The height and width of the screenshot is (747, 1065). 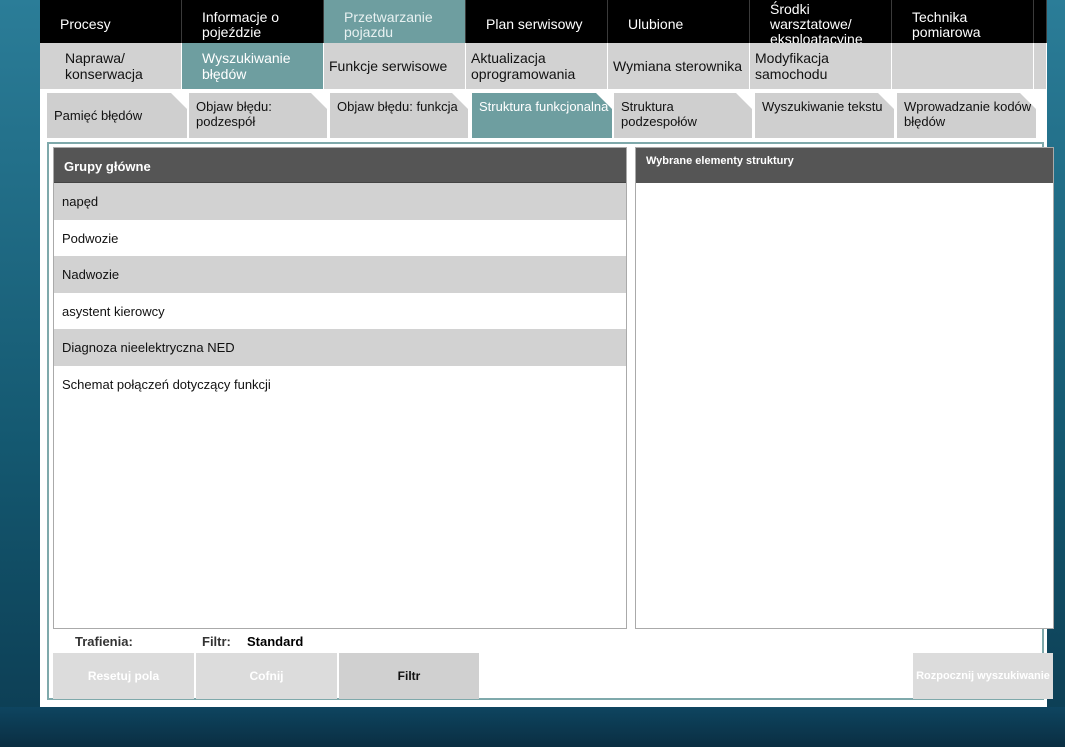 What do you see at coordinates (409, 676) in the screenshot?
I see `filter-button: Filtr` at bounding box center [409, 676].